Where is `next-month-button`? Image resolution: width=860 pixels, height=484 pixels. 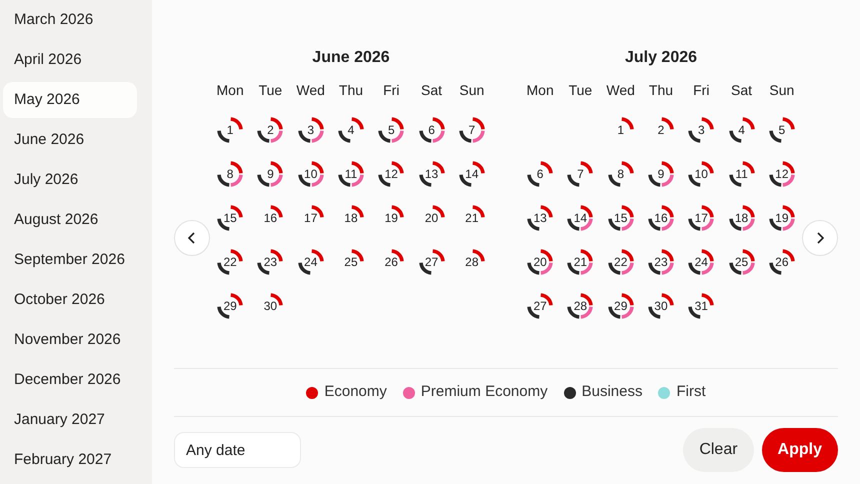 next-month-button is located at coordinates (820, 238).